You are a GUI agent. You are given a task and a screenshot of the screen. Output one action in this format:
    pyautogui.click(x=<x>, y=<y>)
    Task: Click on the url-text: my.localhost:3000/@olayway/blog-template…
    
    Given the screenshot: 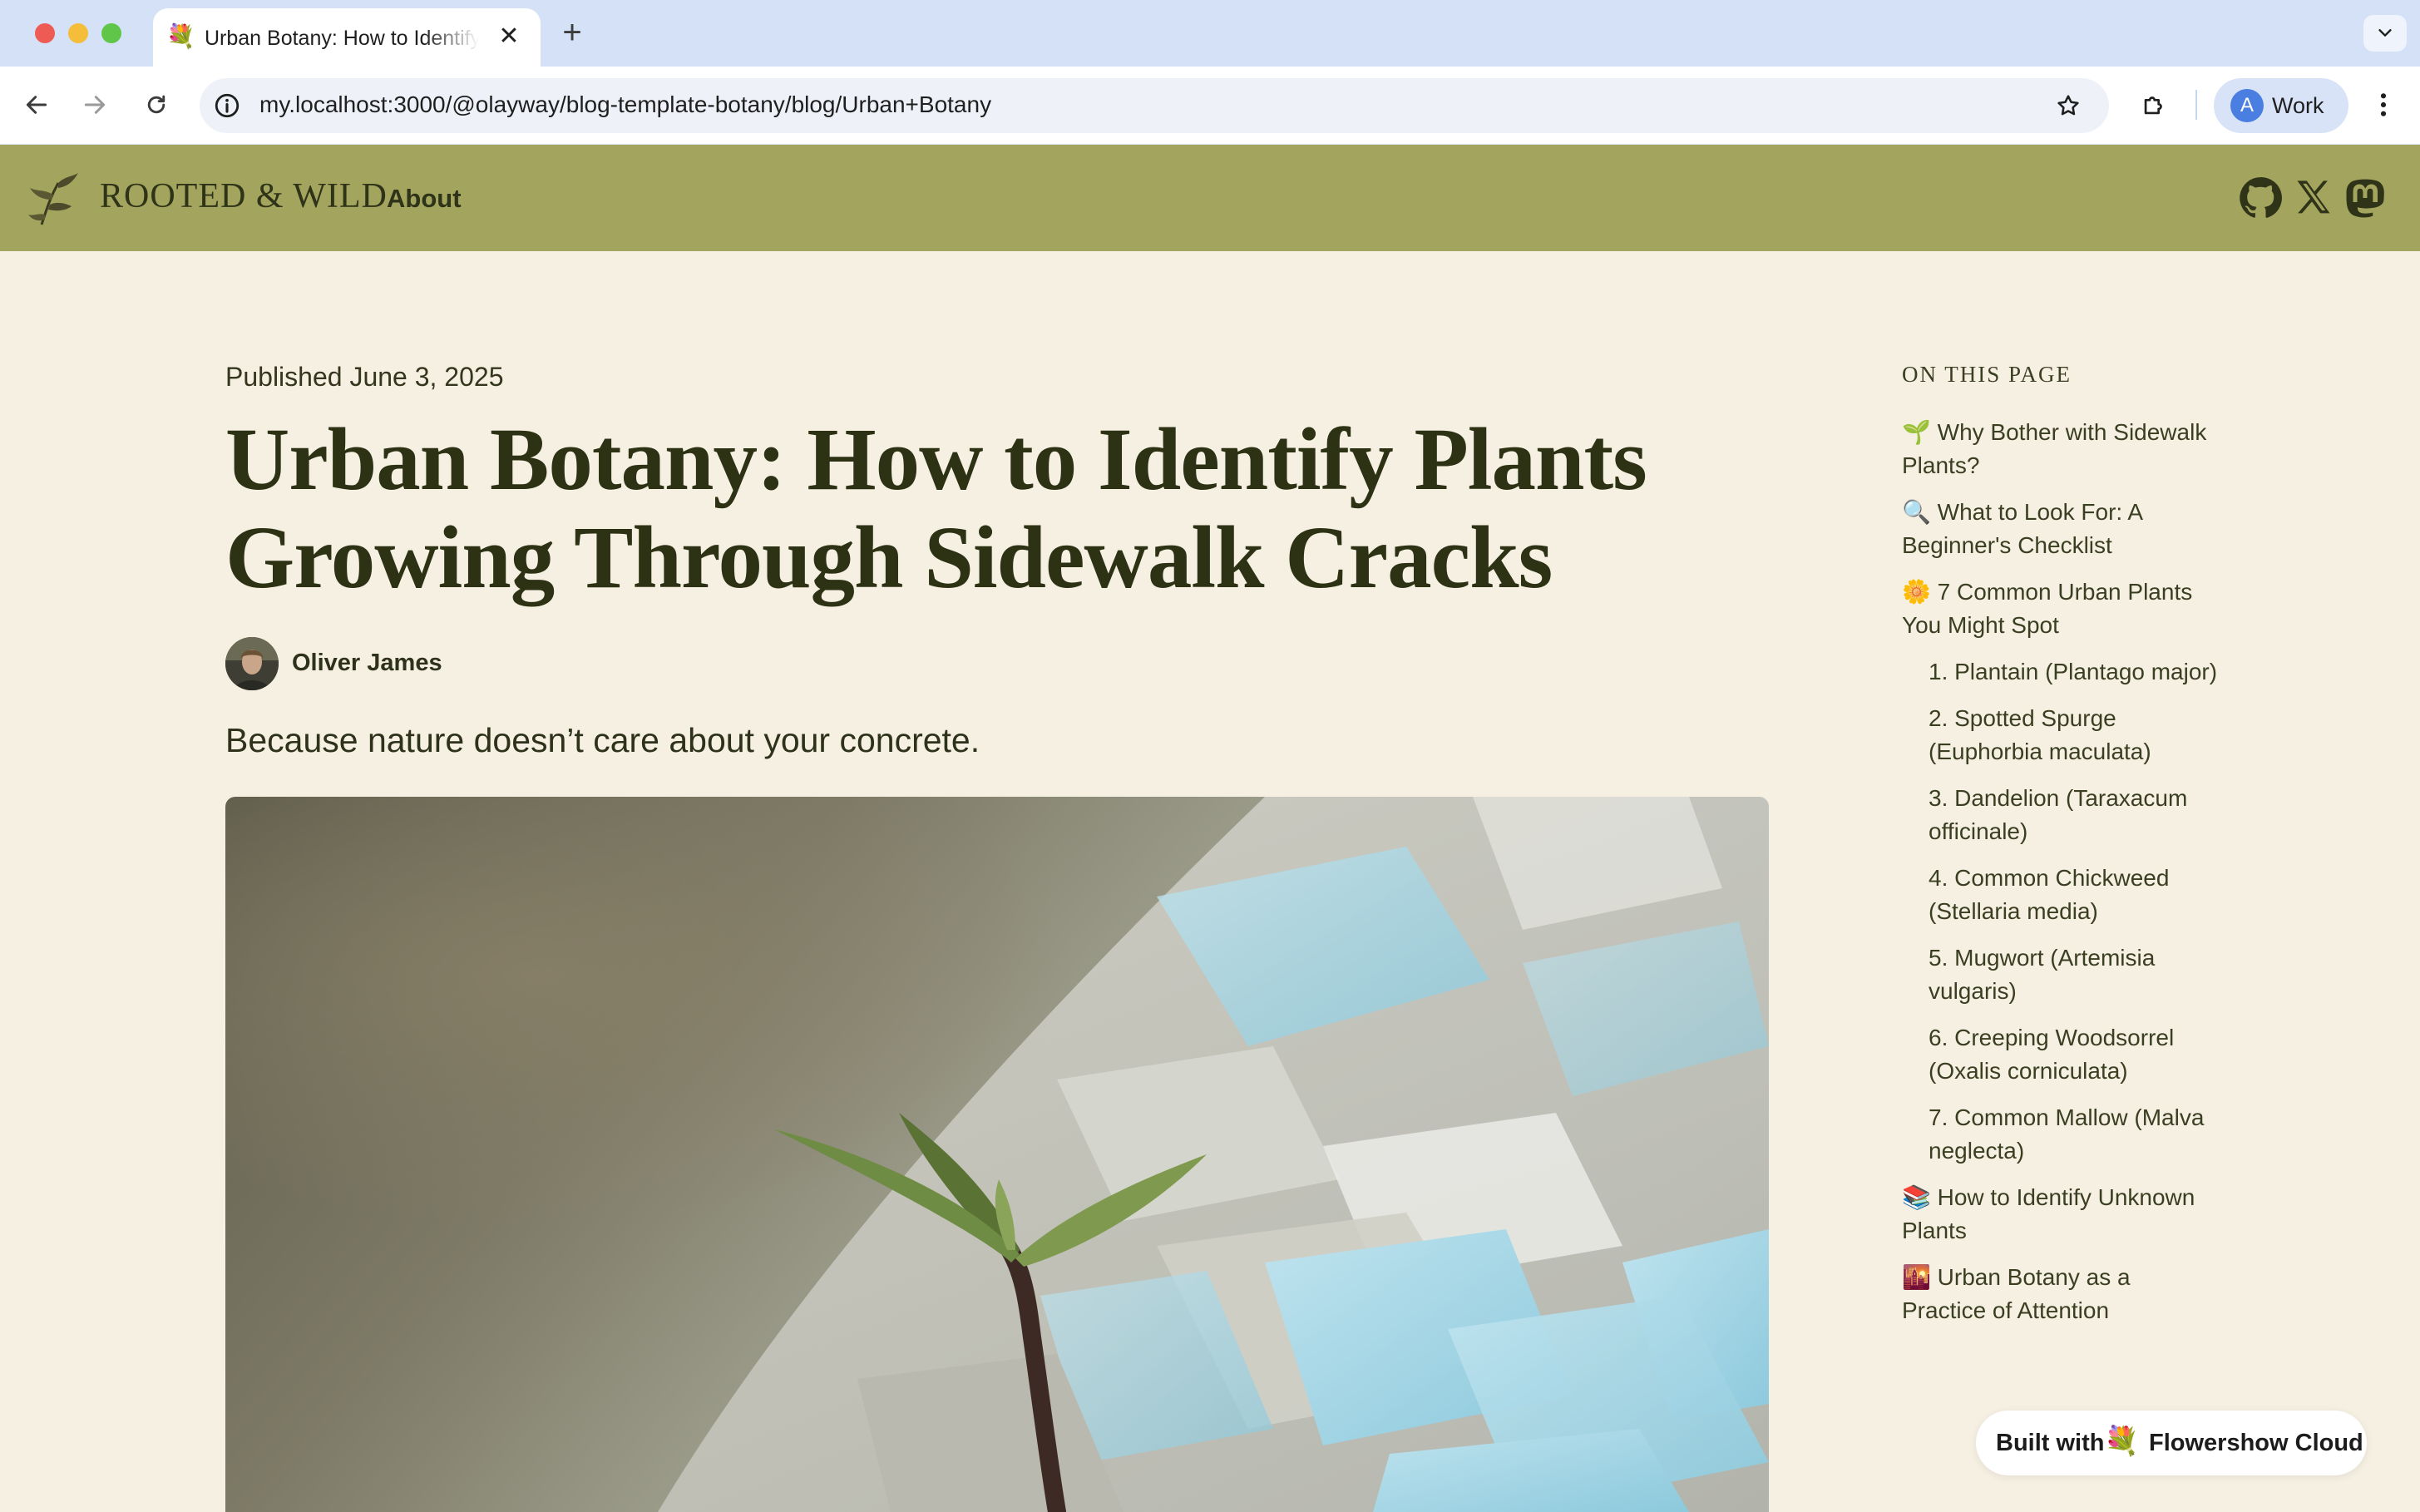 What is the action you would take?
    pyautogui.click(x=625, y=105)
    